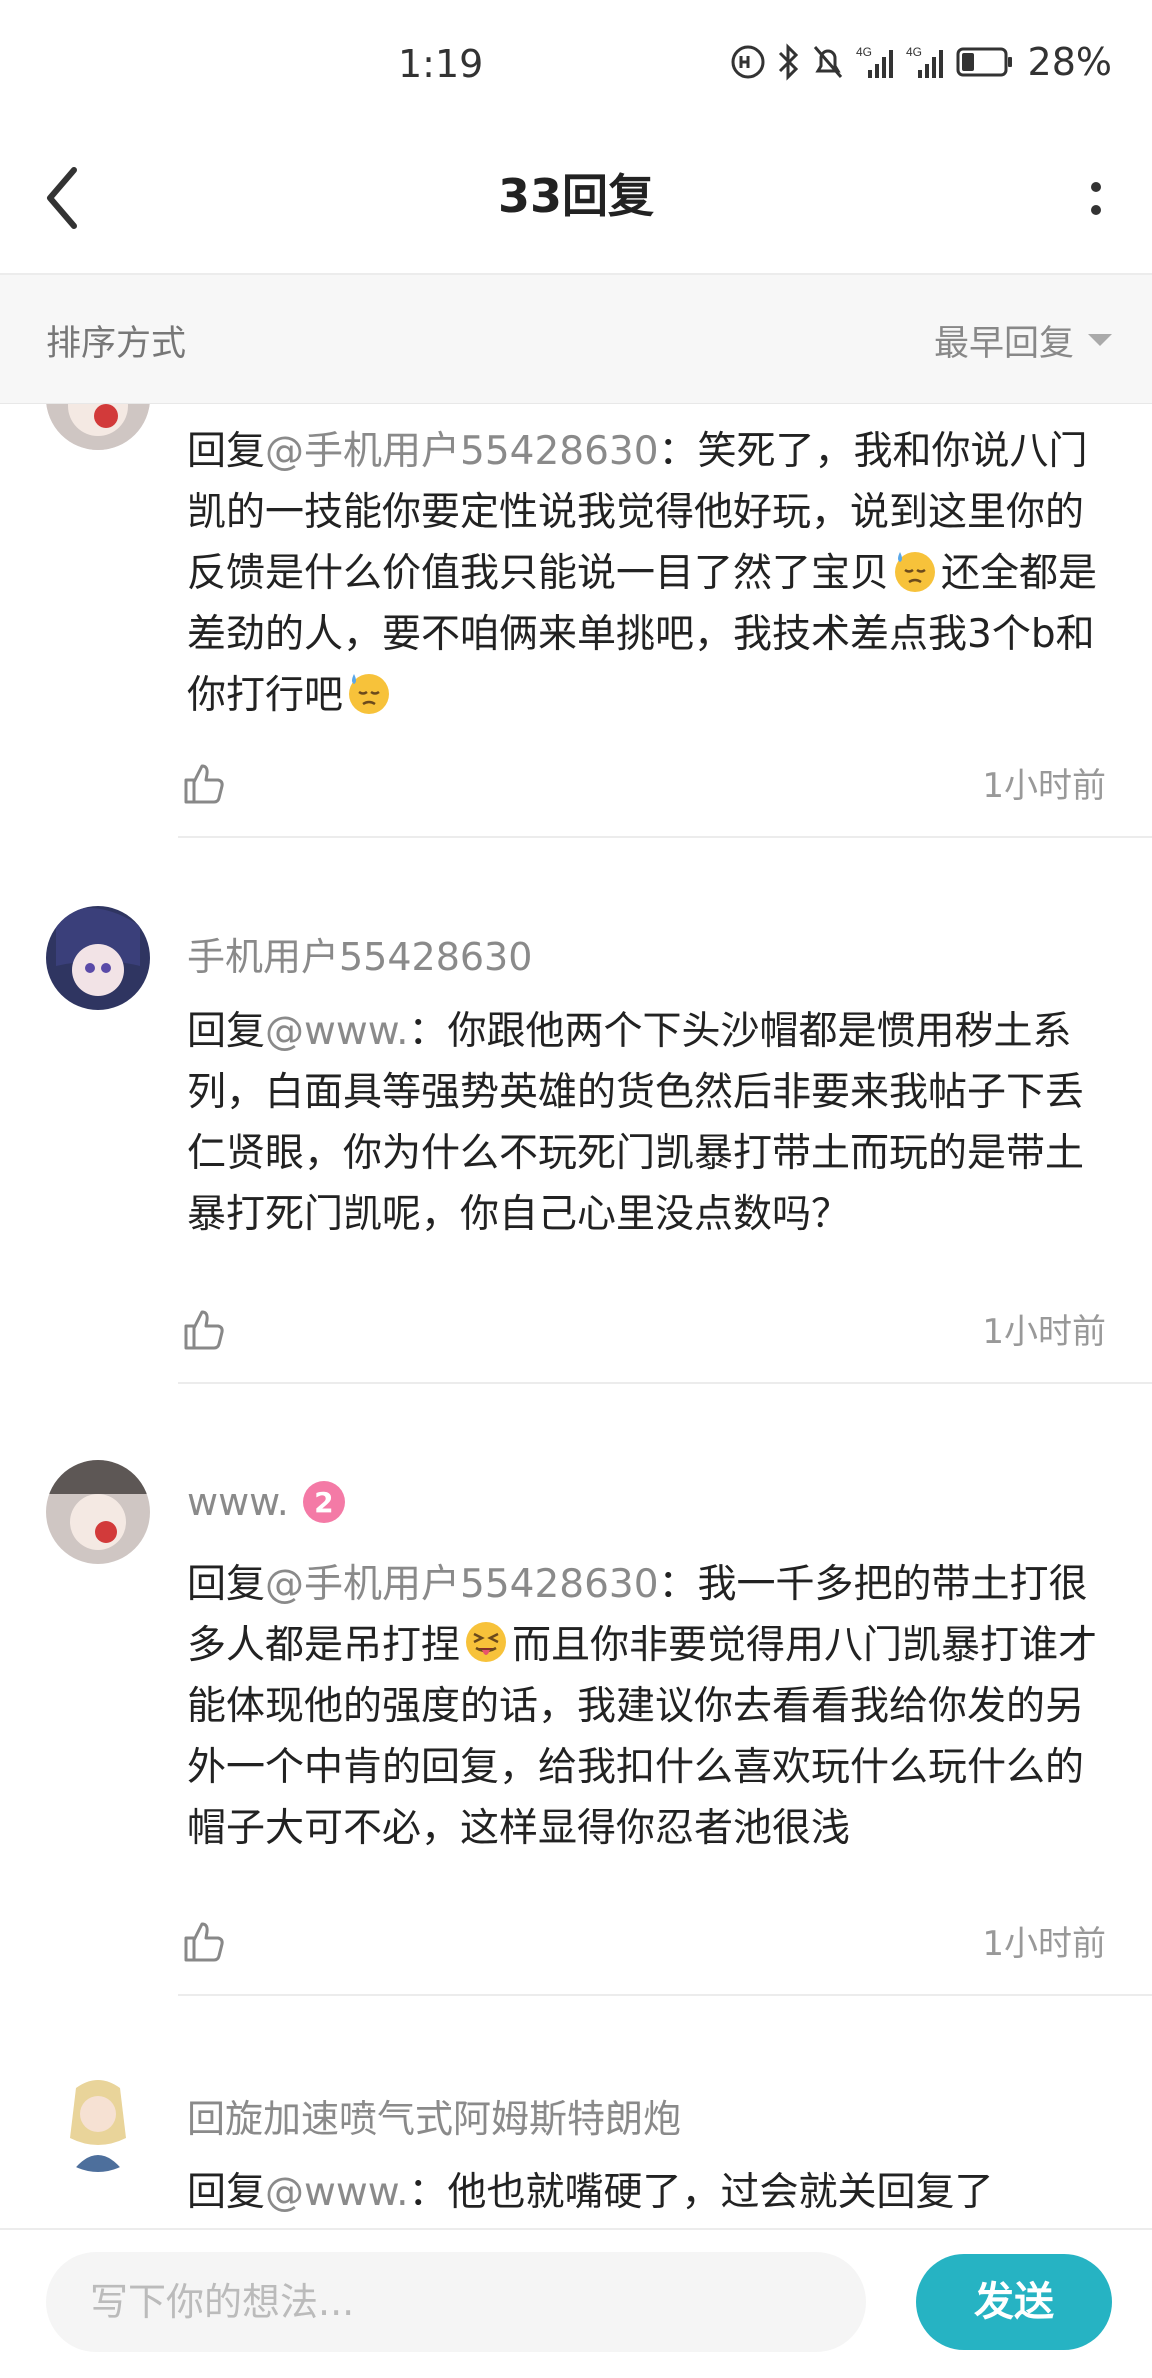 Image resolution: width=1152 pixels, height=2378 pixels. Describe the element at coordinates (1100, 339) in the screenshot. I see `dropdown-triangle-icon` at that location.